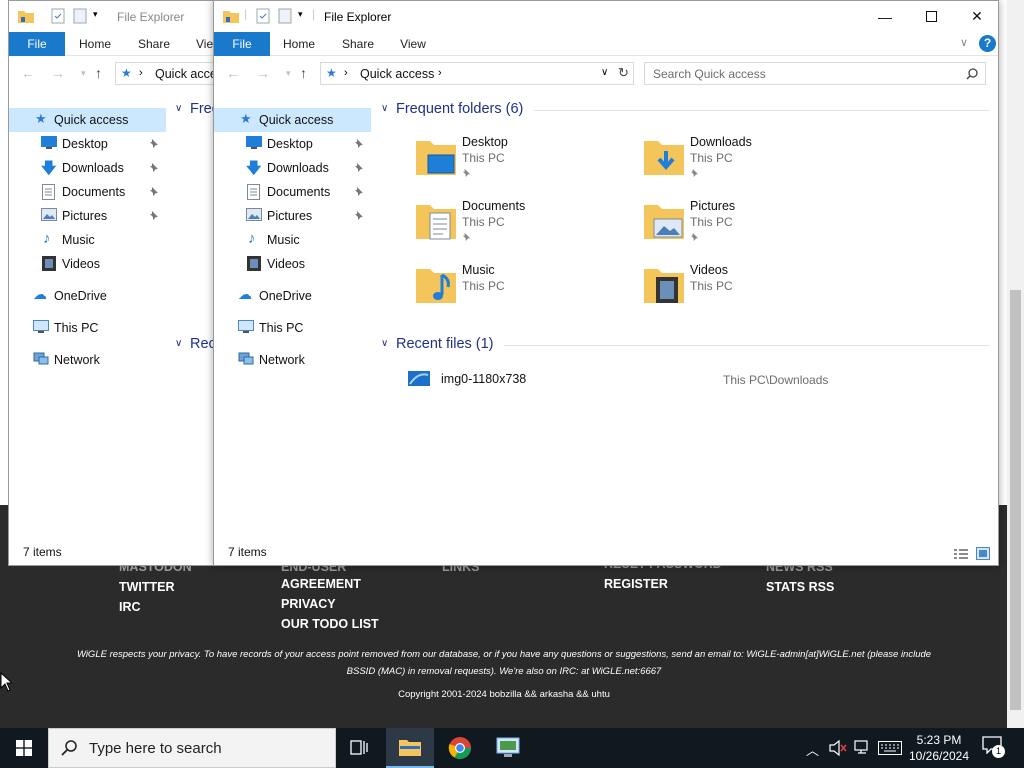 This screenshot has width=1024, height=768. Describe the element at coordinates (460, 748) in the screenshot. I see `taskbar-chrome` at that location.